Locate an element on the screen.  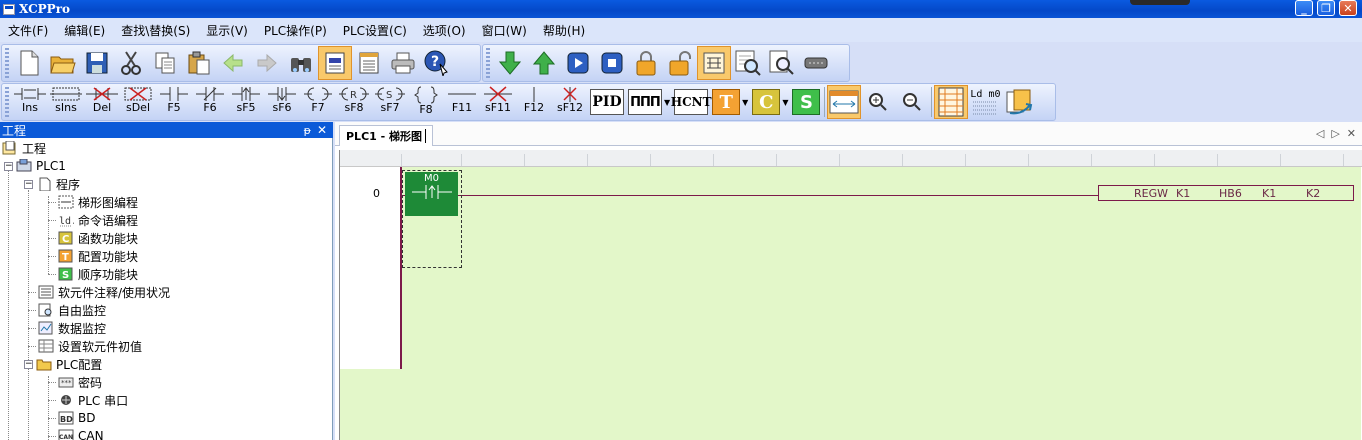
instruction-button: F8 is located at coordinates (426, 102).